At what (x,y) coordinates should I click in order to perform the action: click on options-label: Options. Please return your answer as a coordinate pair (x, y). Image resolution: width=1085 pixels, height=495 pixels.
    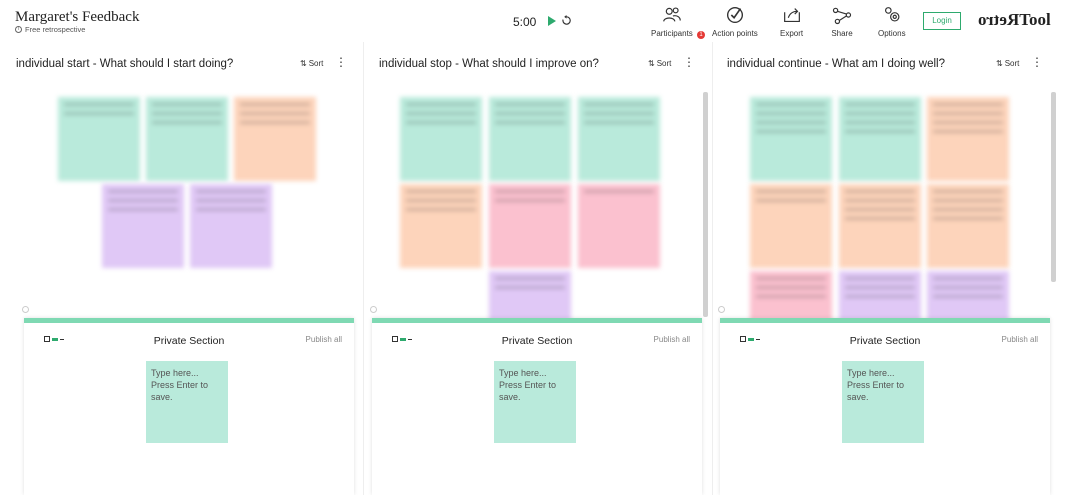
    Looking at the image, I should click on (892, 33).